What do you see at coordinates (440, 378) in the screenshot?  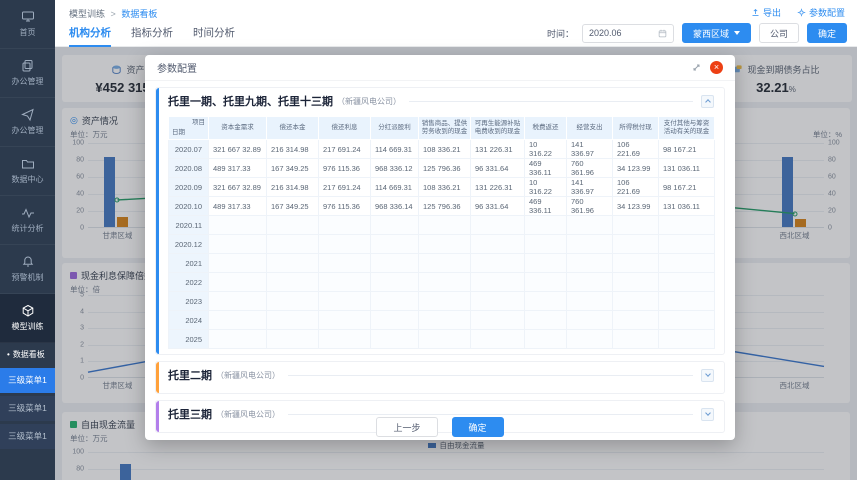 I see `section-tuoli-2: 托里二期 （新疆风电公司）` at bounding box center [440, 378].